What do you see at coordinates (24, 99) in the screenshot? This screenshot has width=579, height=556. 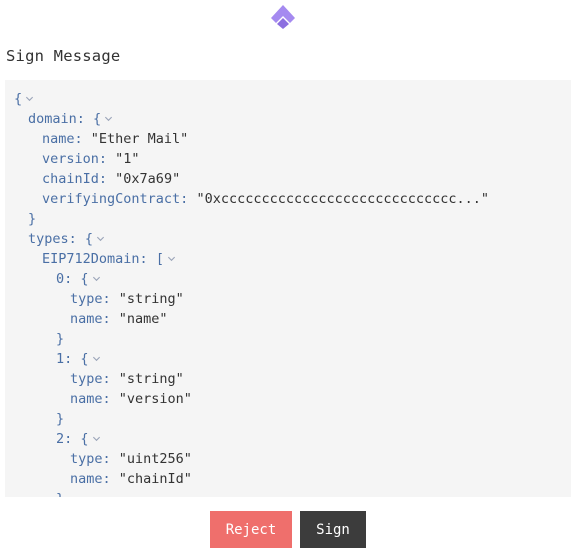 I see `message-line: {` at bounding box center [24, 99].